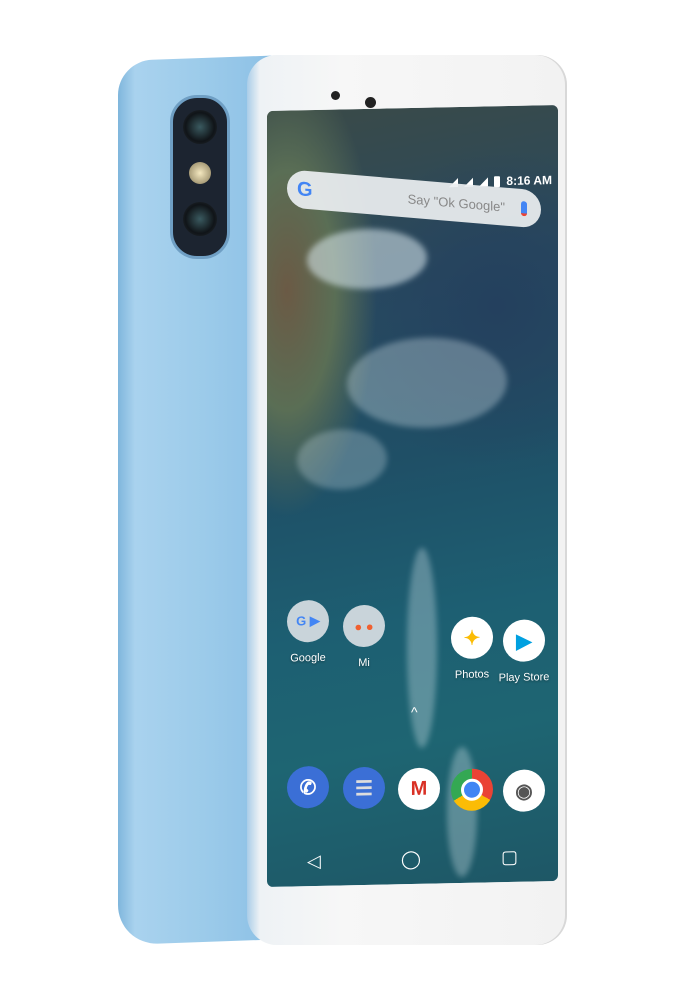 This screenshot has height=1000, width=696. What do you see at coordinates (314, 861) in the screenshot?
I see `back-button: ◁` at bounding box center [314, 861].